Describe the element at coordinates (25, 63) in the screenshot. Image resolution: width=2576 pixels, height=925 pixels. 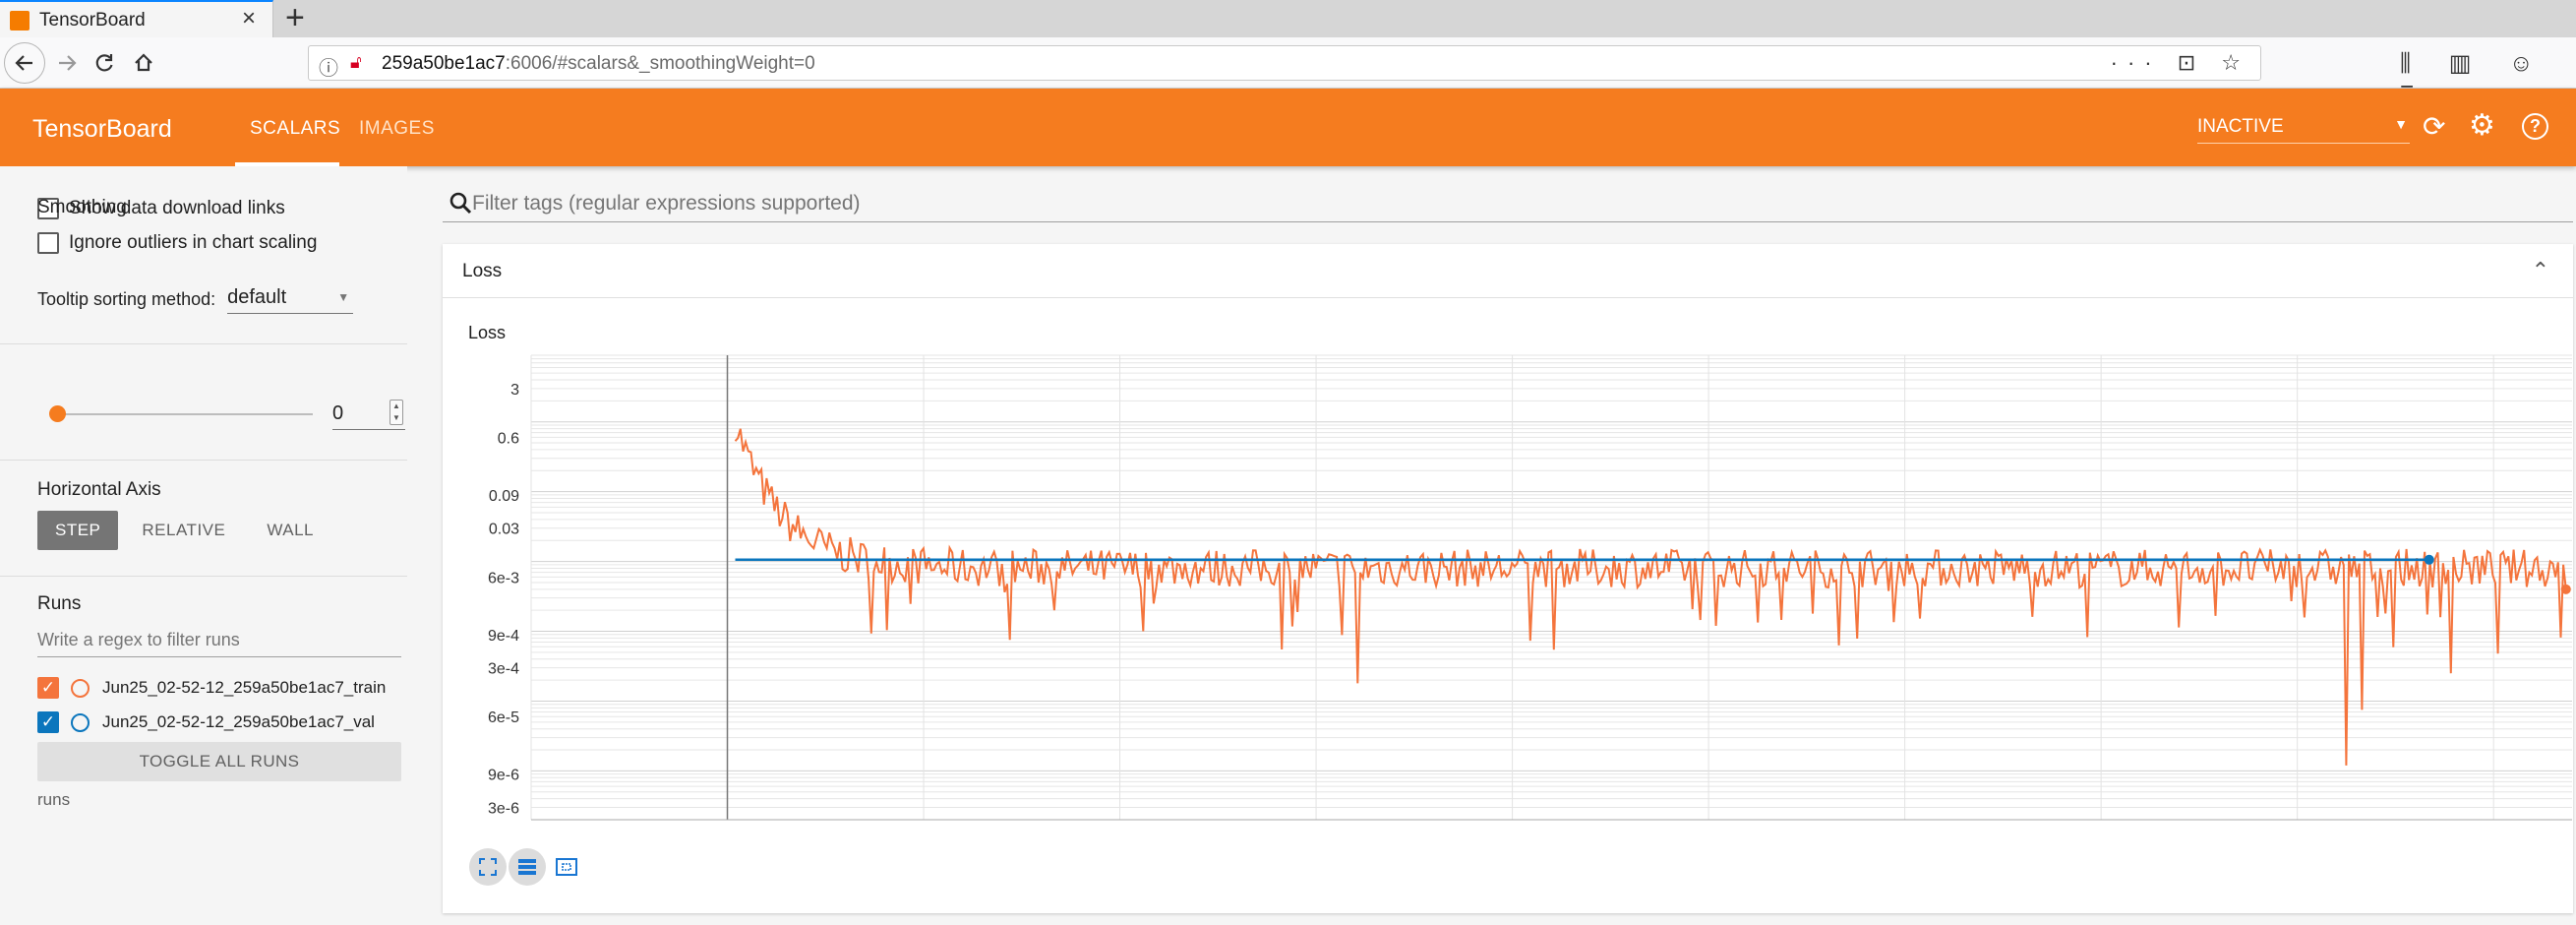
I see `back-arrow-icon` at that location.